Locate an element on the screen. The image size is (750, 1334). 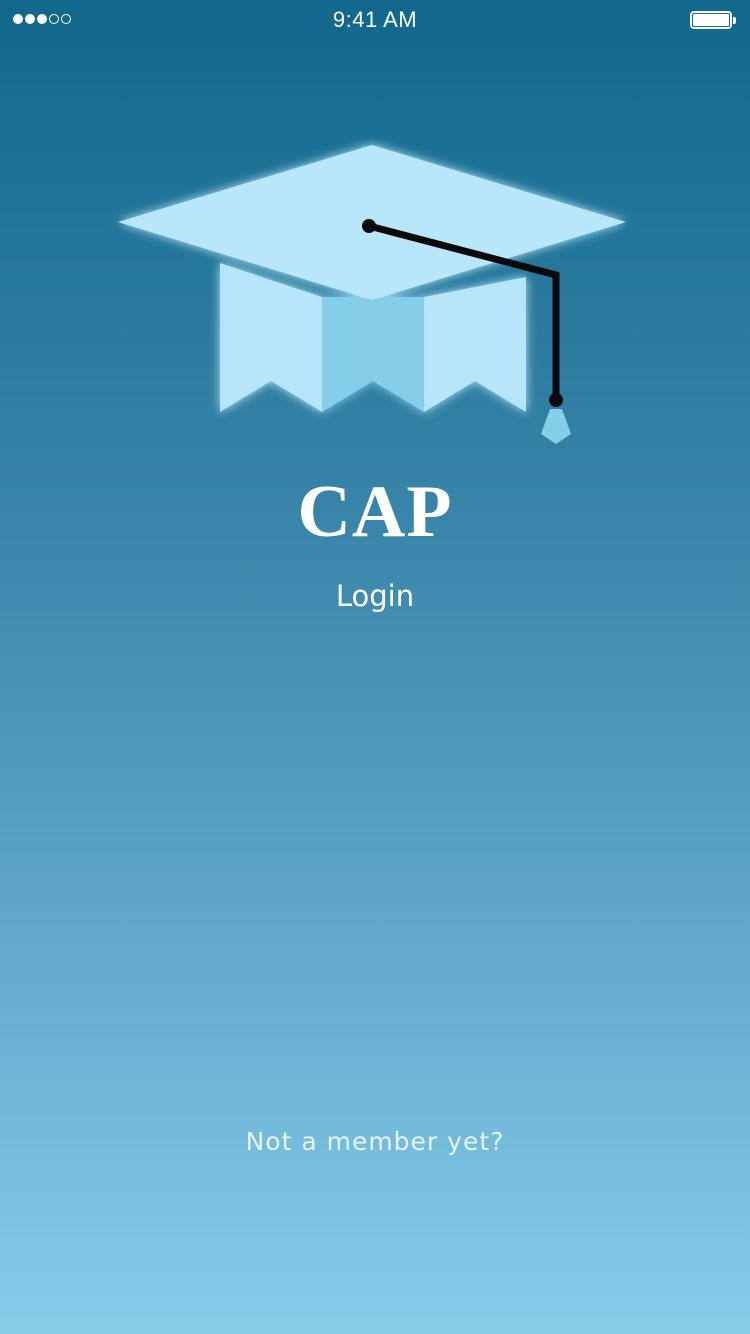
status-bar: 9:41 AM is located at coordinates (375, 20).